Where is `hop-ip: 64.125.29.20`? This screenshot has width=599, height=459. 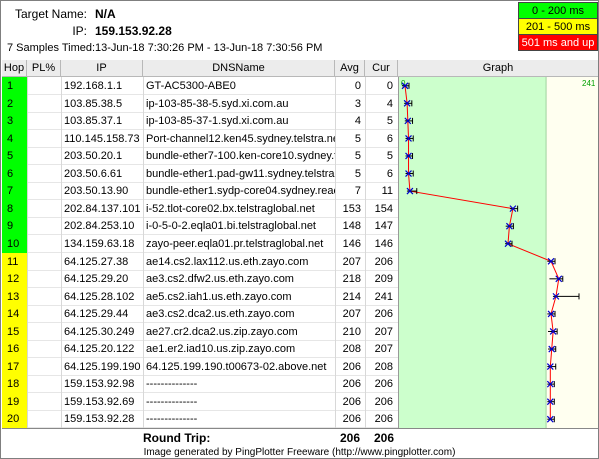 hop-ip: 64.125.29.20 is located at coordinates (96, 279).